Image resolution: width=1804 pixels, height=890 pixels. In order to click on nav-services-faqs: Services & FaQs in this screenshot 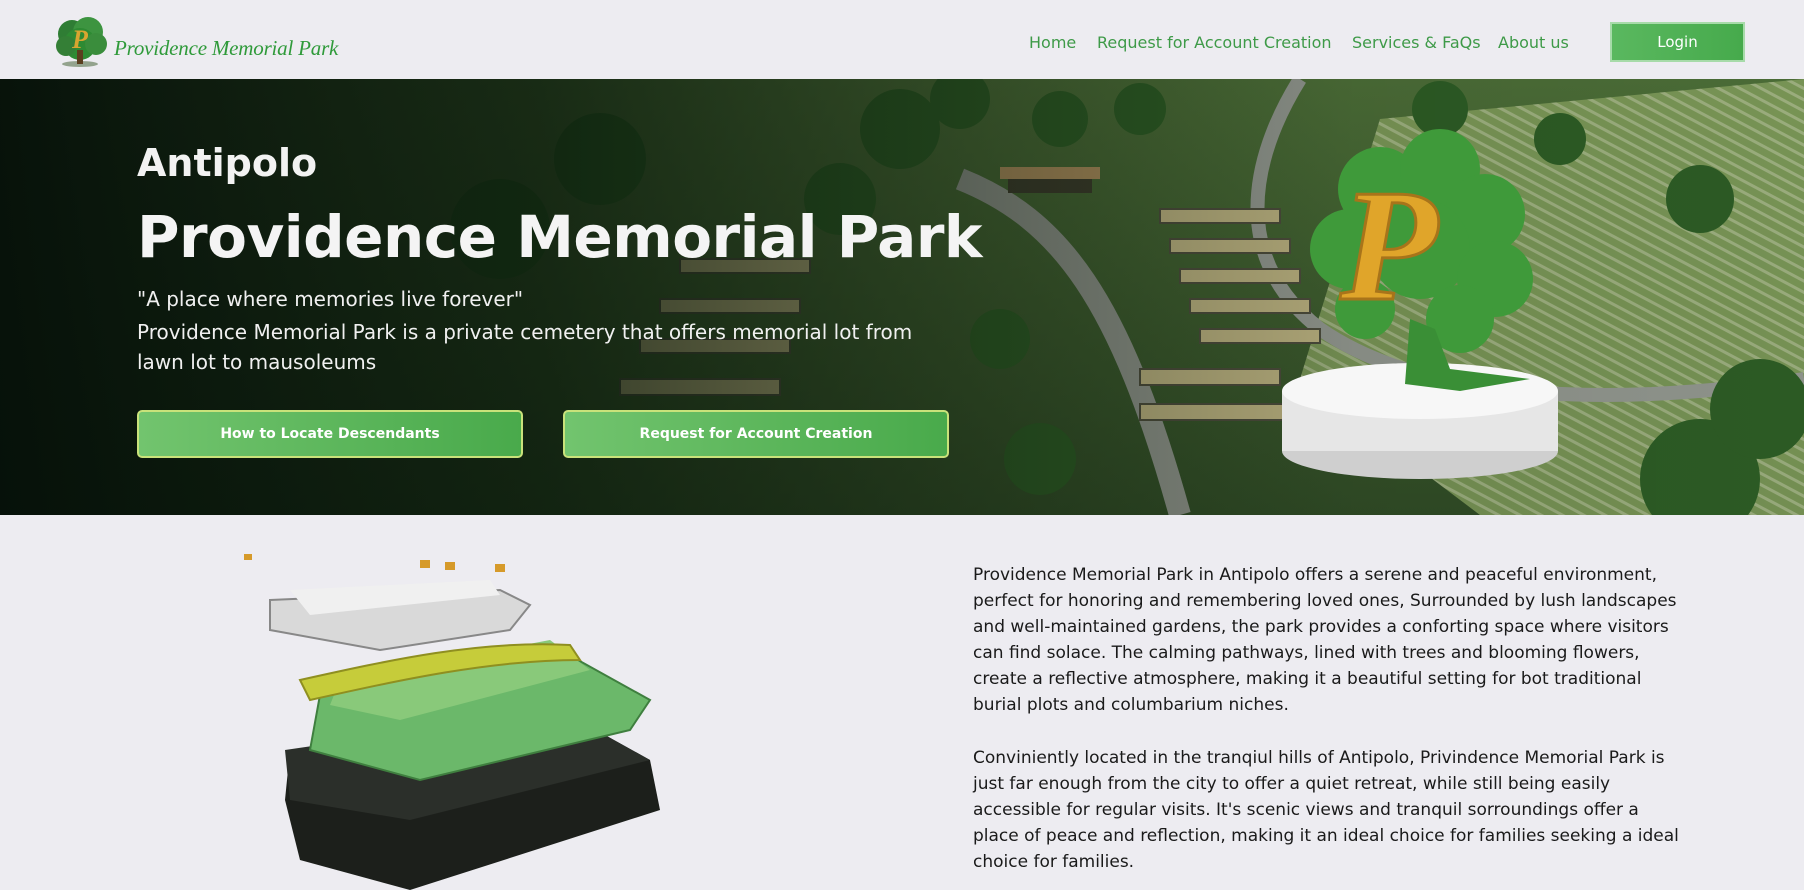, I will do `click(1416, 42)`.